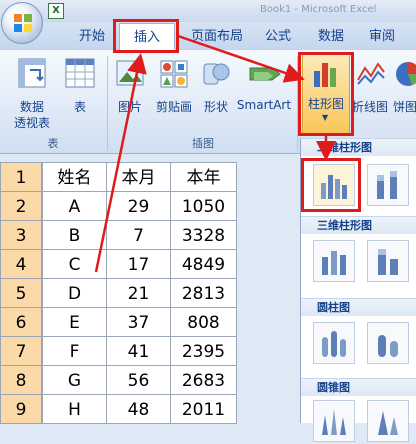 Image resolution: width=416 pixels, height=444 pixels. I want to click on pivot-label-2: 透视表, so click(31, 123).